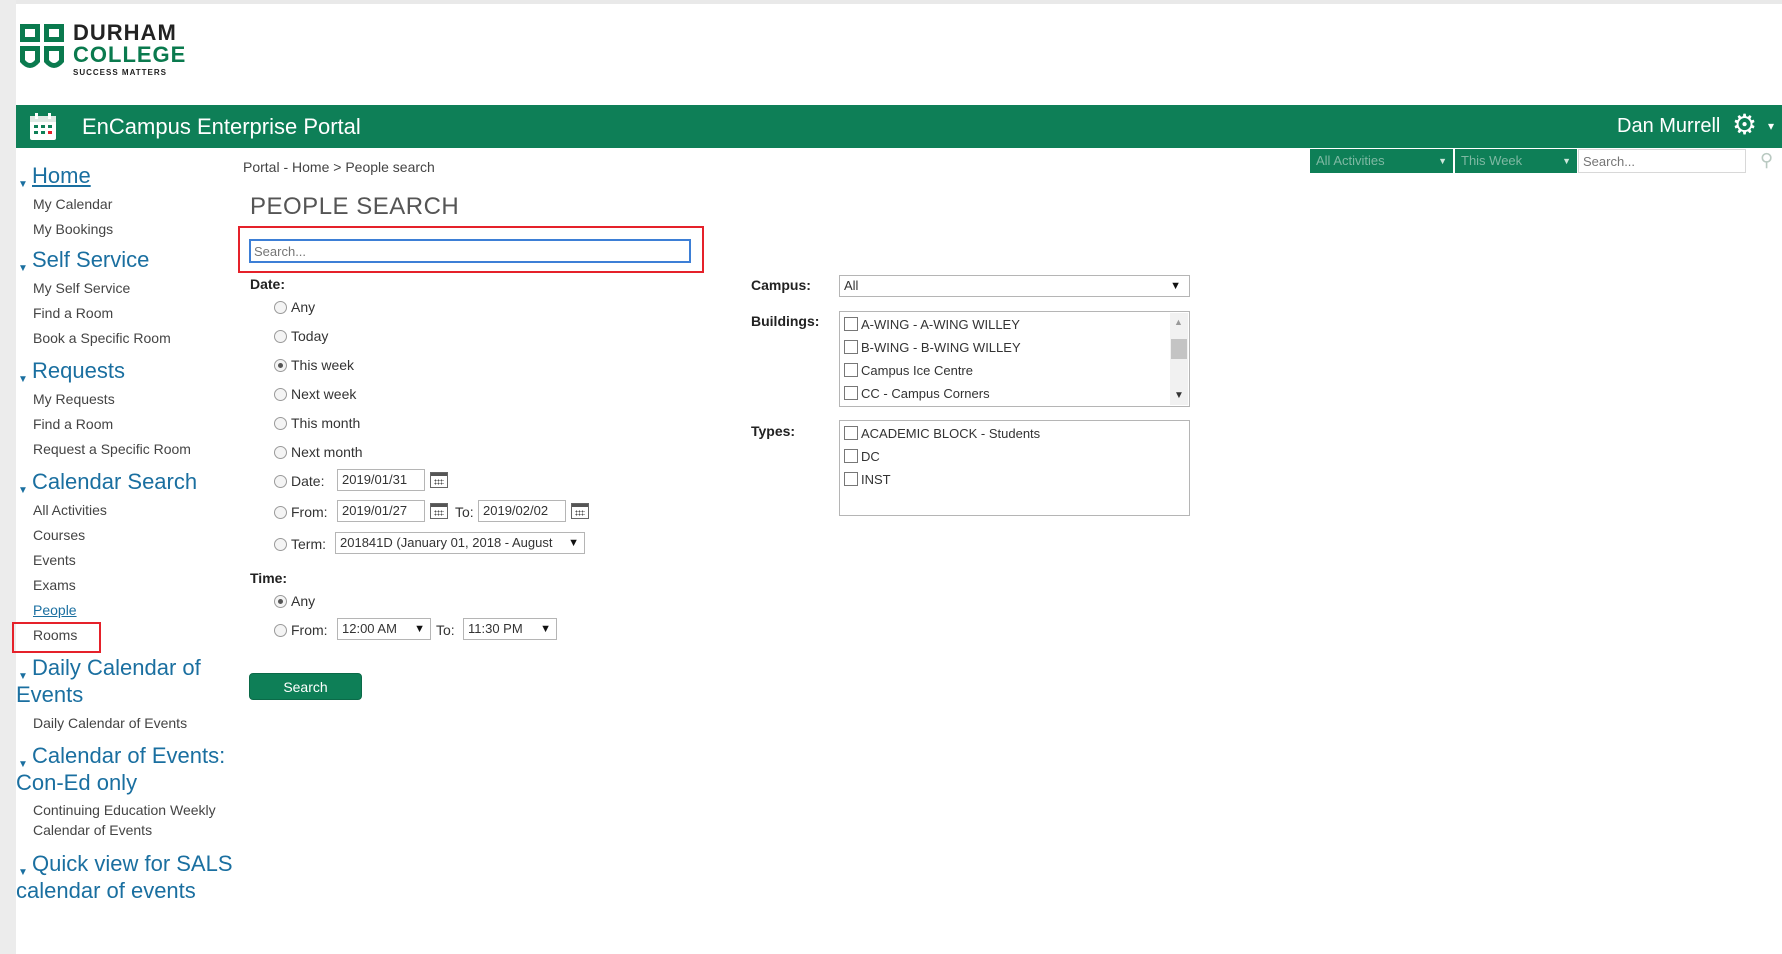 The image size is (1782, 954). What do you see at coordinates (301, 630) in the screenshot?
I see `time-option-range: From:` at bounding box center [301, 630].